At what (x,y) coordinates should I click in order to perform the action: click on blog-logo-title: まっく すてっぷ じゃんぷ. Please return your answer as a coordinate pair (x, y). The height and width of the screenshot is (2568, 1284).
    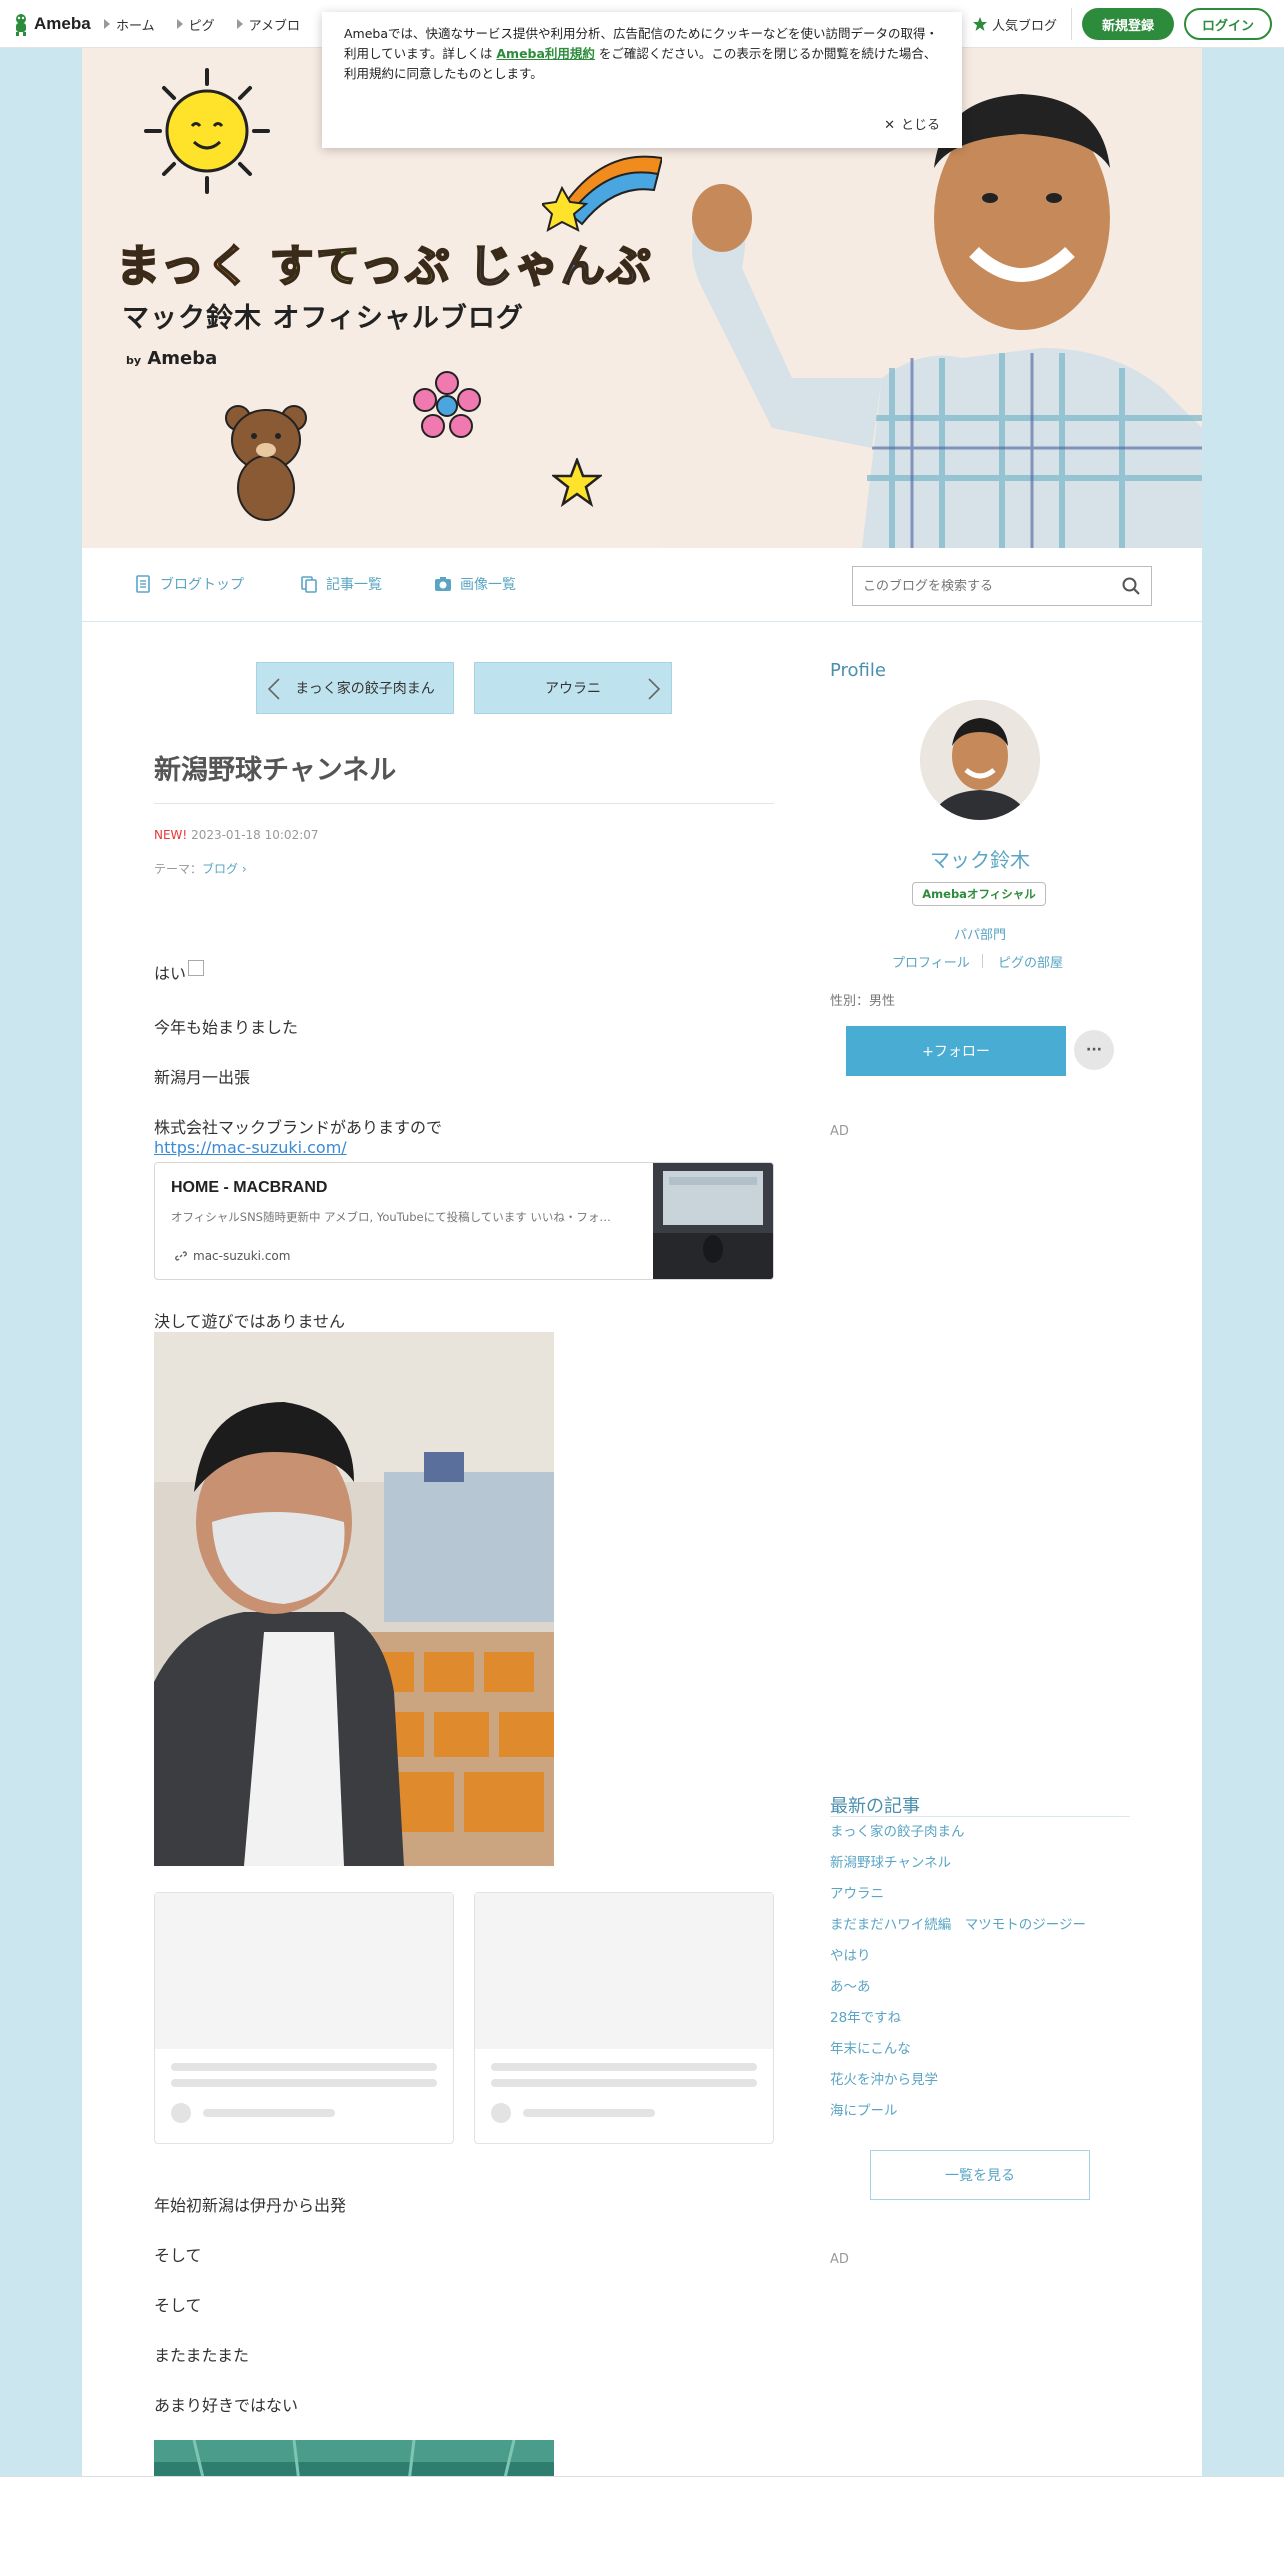
    Looking at the image, I should click on (384, 262).